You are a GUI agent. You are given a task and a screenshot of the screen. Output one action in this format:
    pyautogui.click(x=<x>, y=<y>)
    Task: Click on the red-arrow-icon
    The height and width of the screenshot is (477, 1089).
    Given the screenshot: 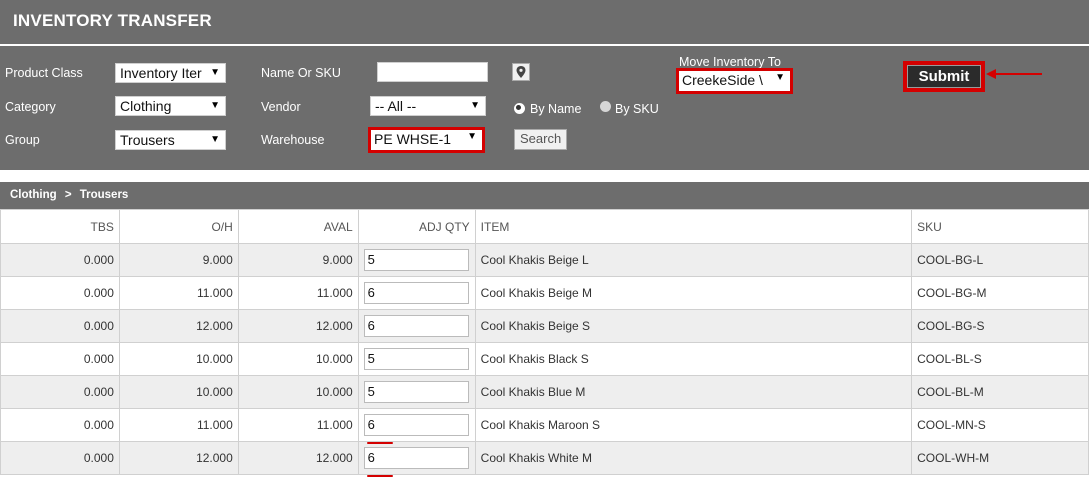 What is the action you would take?
    pyautogui.click(x=1014, y=74)
    